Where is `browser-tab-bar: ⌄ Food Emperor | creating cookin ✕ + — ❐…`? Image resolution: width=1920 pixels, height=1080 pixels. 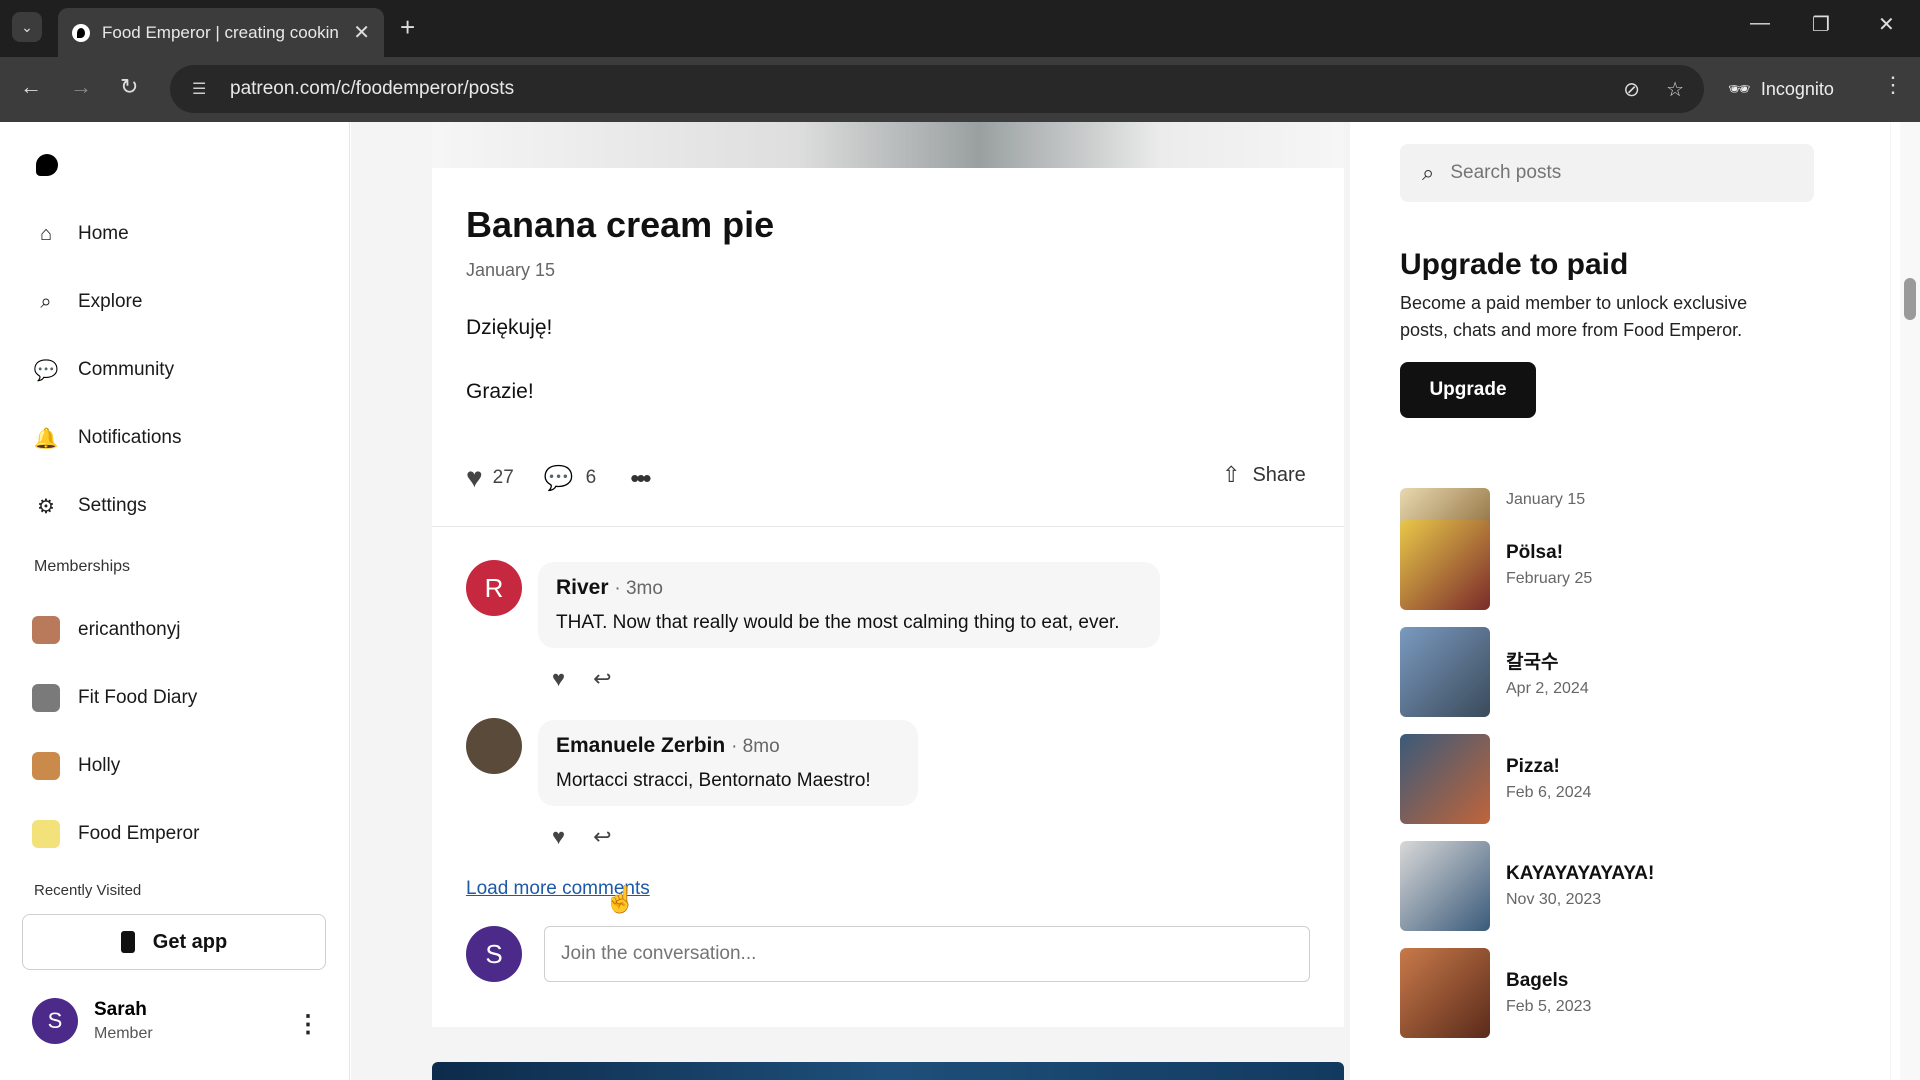 browser-tab-bar: ⌄ Food Emperor | creating cookin ✕ + — ❐… is located at coordinates (960, 28).